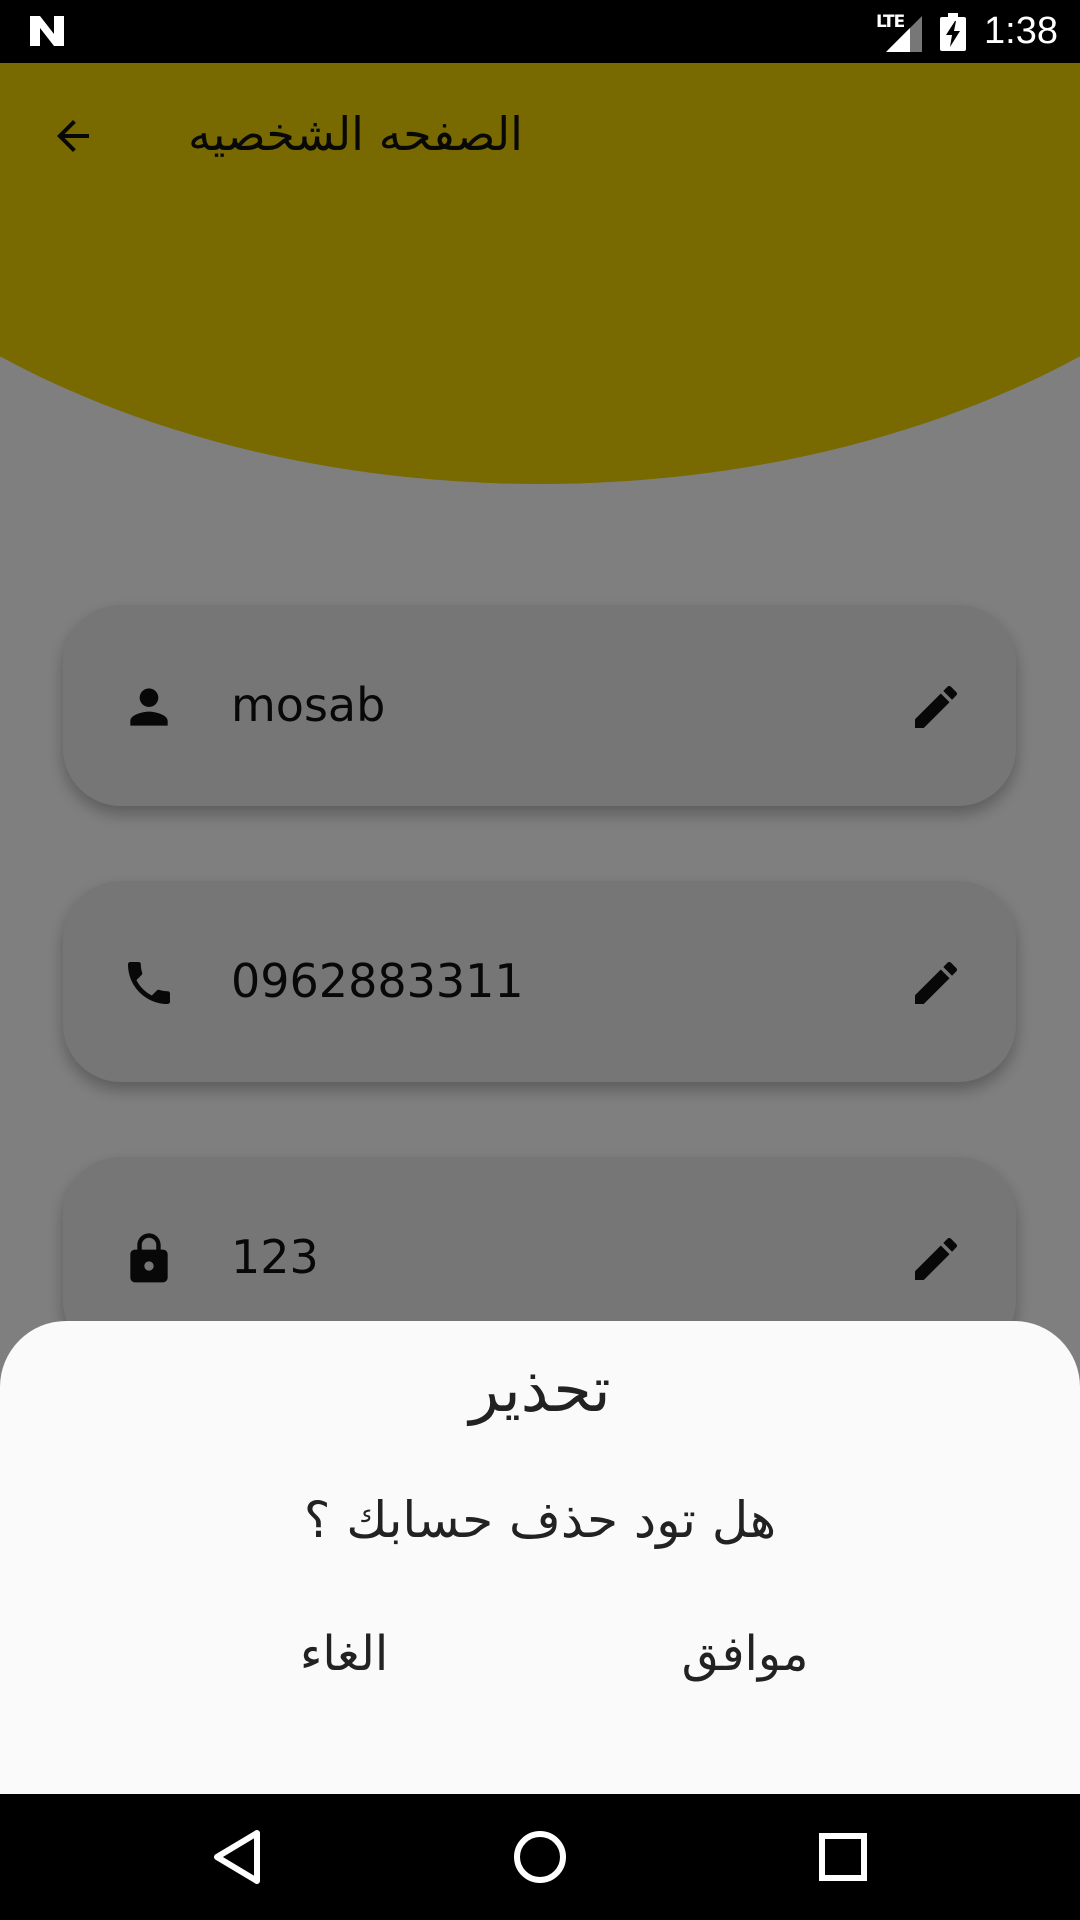  I want to click on signal-strength-icon: LTE, so click(899, 32).